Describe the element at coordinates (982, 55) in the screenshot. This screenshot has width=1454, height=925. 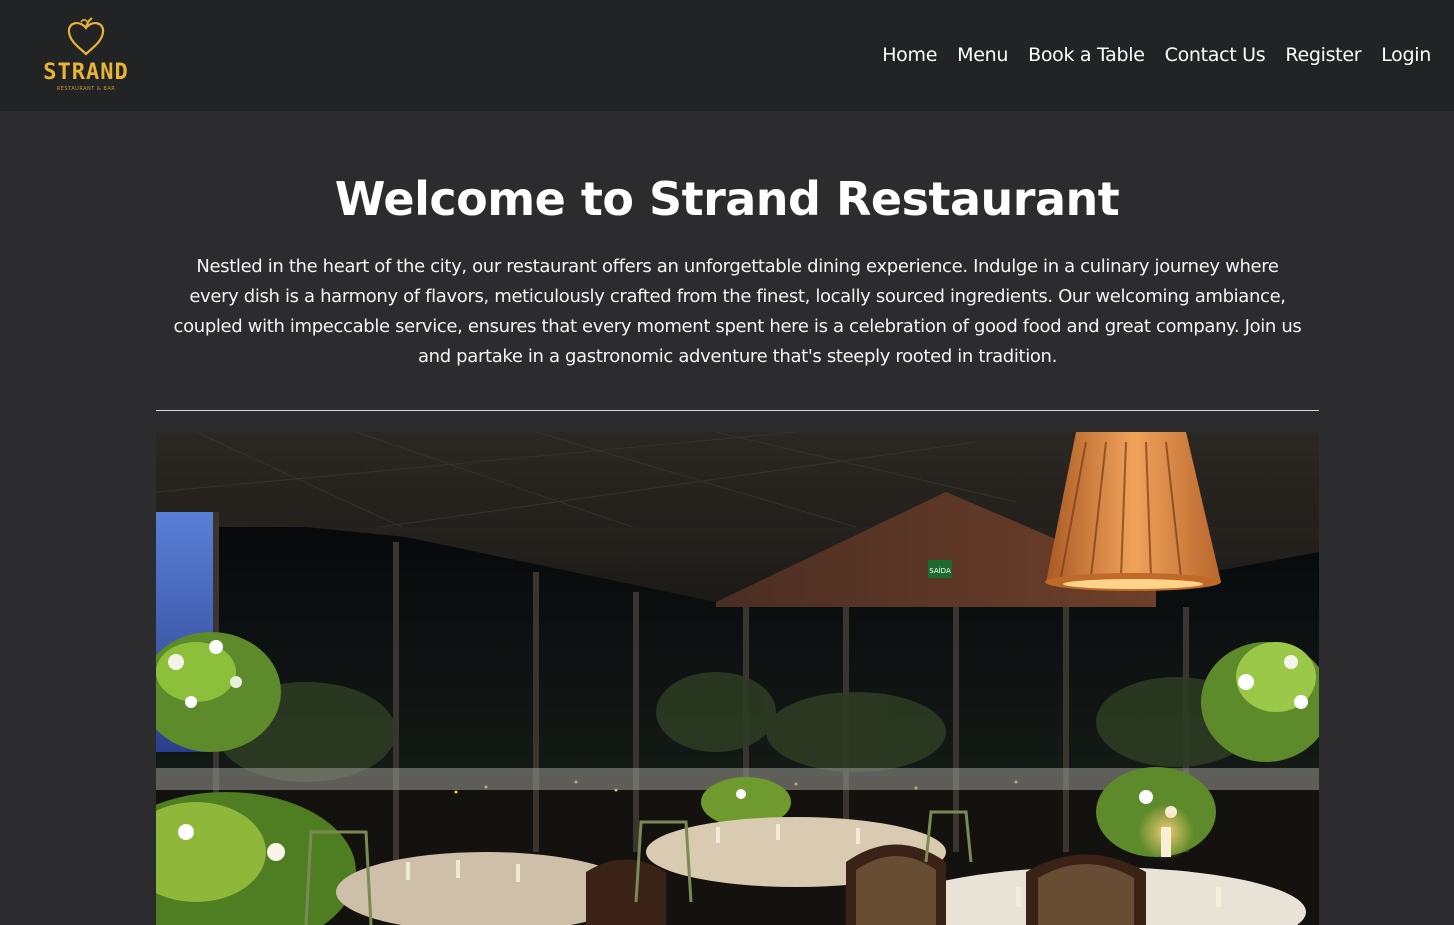
I see `nav-link-menu: Menu` at that location.